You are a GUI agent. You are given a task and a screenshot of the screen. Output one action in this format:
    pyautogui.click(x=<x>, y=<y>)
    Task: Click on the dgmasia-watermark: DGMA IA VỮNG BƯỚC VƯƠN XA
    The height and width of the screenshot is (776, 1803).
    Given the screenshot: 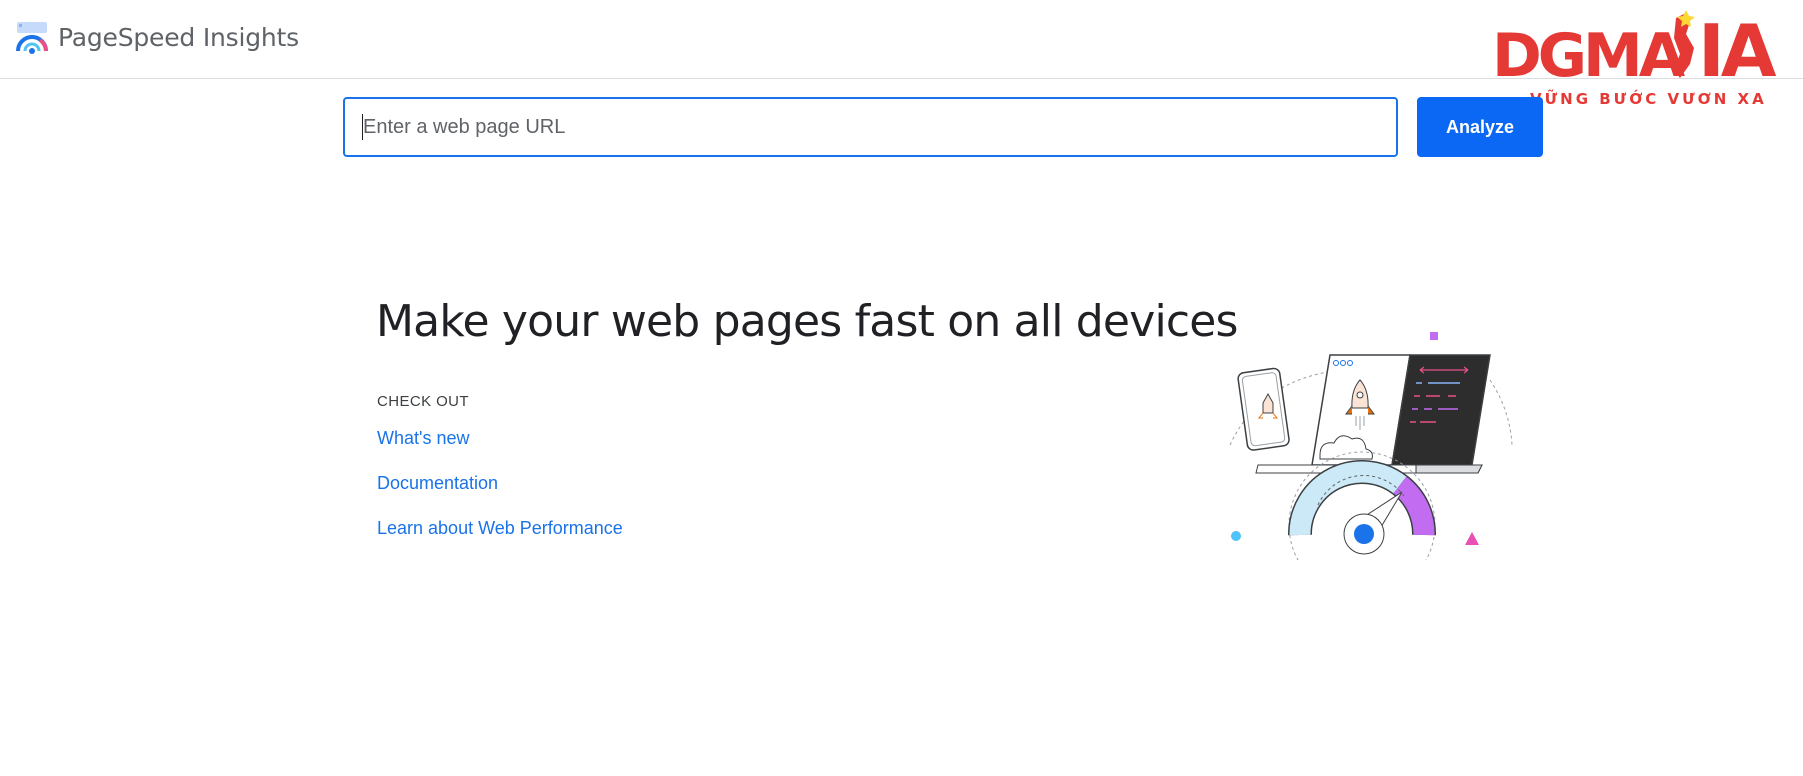 What is the action you would take?
    pyautogui.click(x=1645, y=56)
    